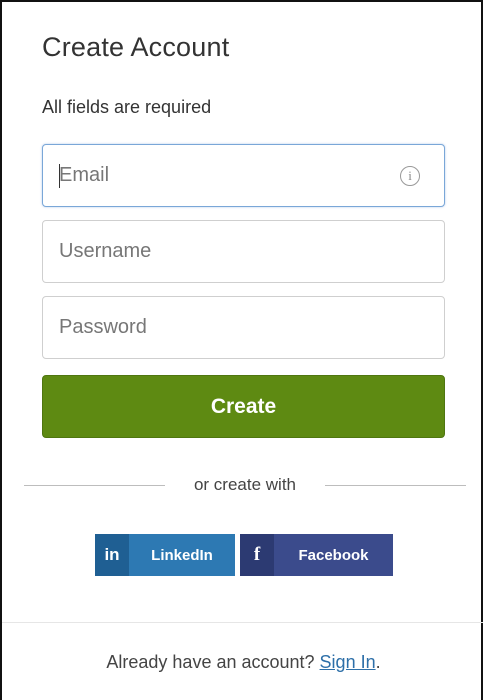 Image resolution: width=483 pixels, height=700 pixels. Describe the element at coordinates (112, 555) in the screenshot. I see `linkedin-logo-icon: in` at that location.